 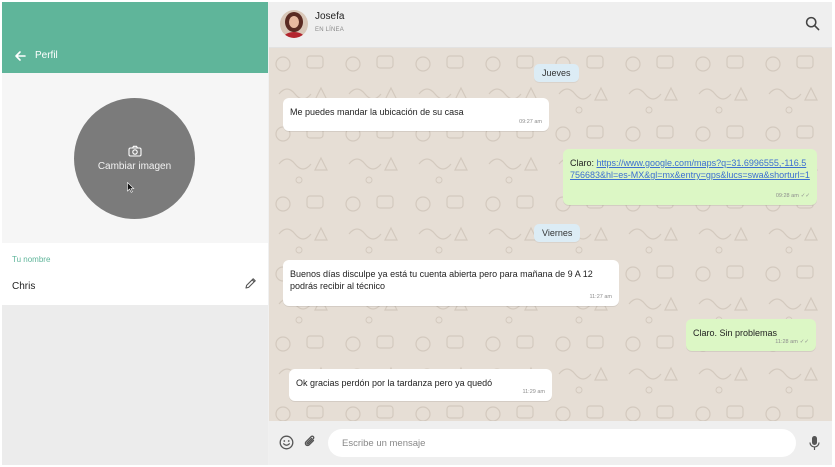 What do you see at coordinates (46, 55) in the screenshot?
I see `profile-title: Perfil` at bounding box center [46, 55].